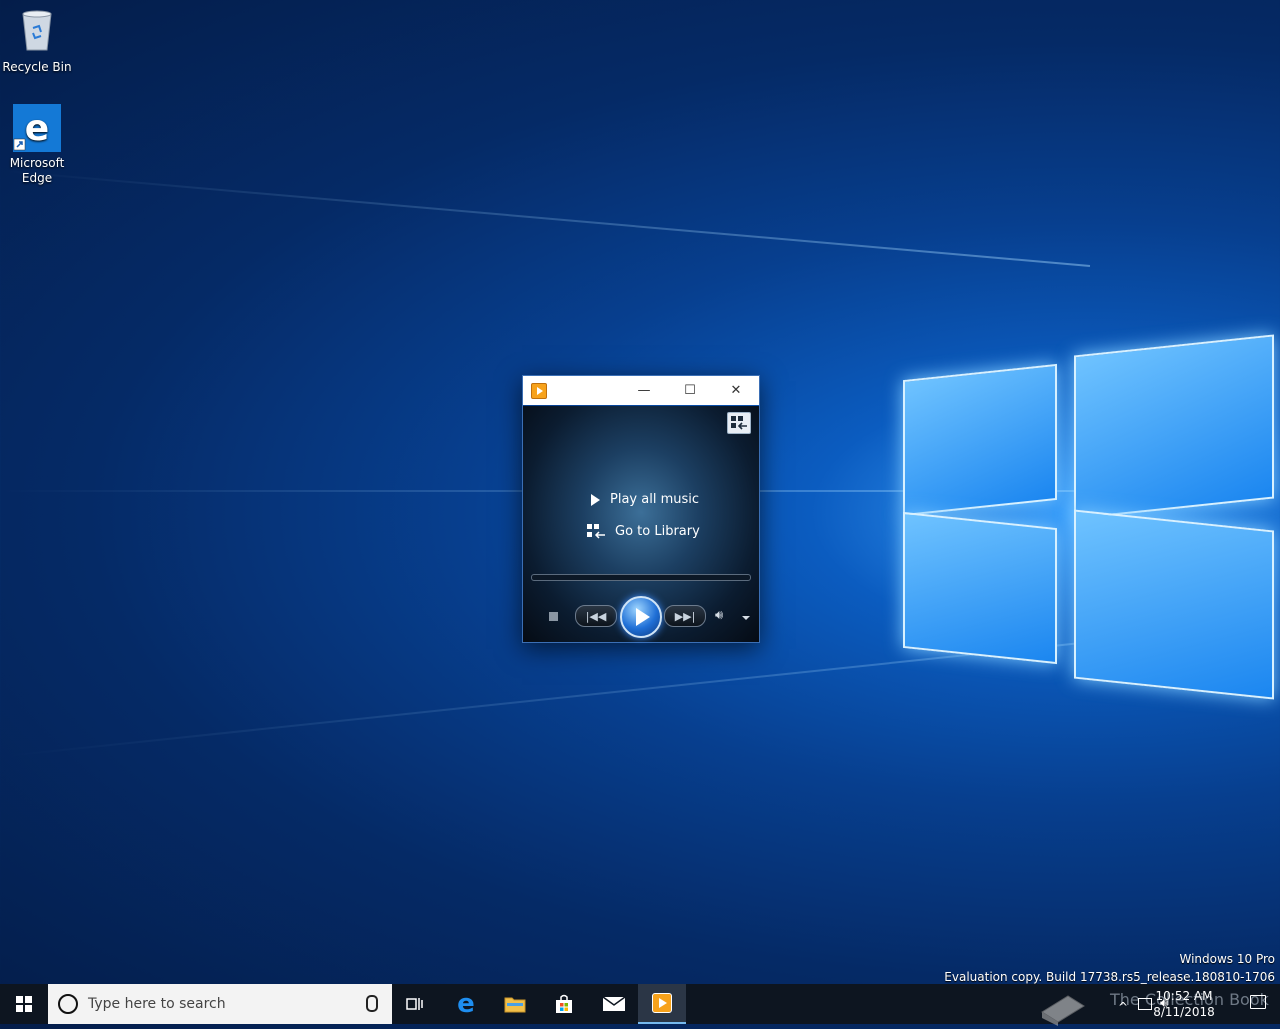 The width and height of the screenshot is (1280, 1029). I want to click on play-all-music-label: Play all music, so click(655, 499).